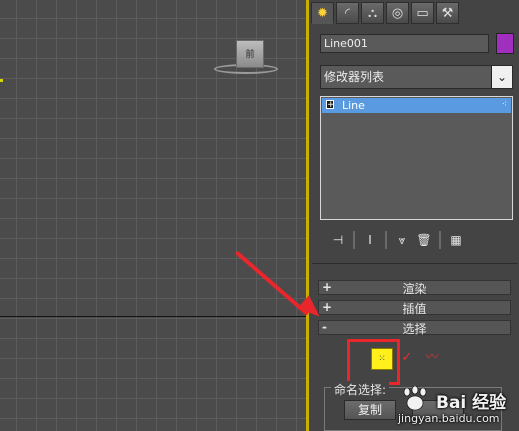 This screenshot has width=519, height=431. I want to click on stack-item-label: Line, so click(353, 105).